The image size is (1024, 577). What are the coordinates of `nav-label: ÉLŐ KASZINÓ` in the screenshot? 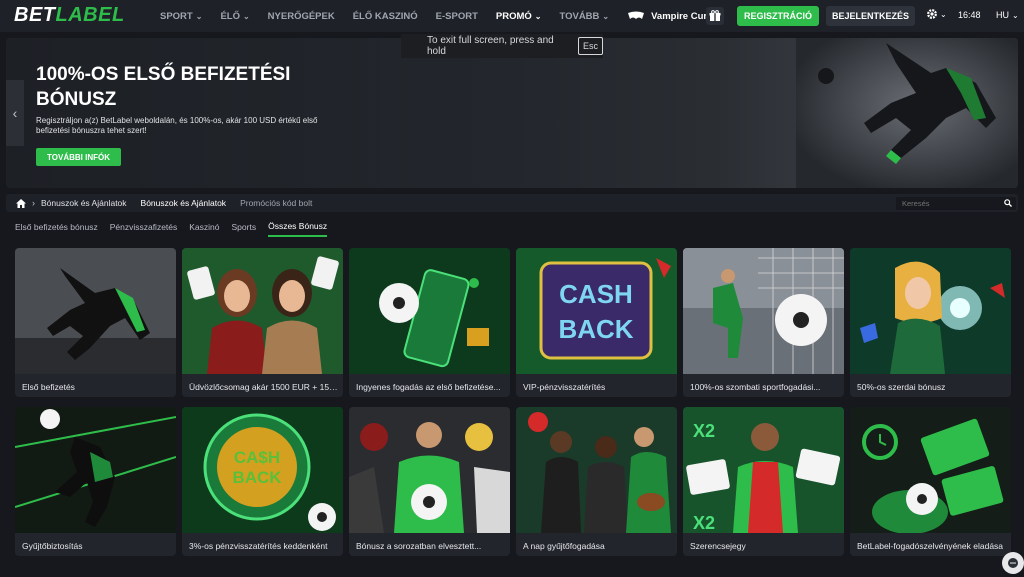 It's located at (385, 16).